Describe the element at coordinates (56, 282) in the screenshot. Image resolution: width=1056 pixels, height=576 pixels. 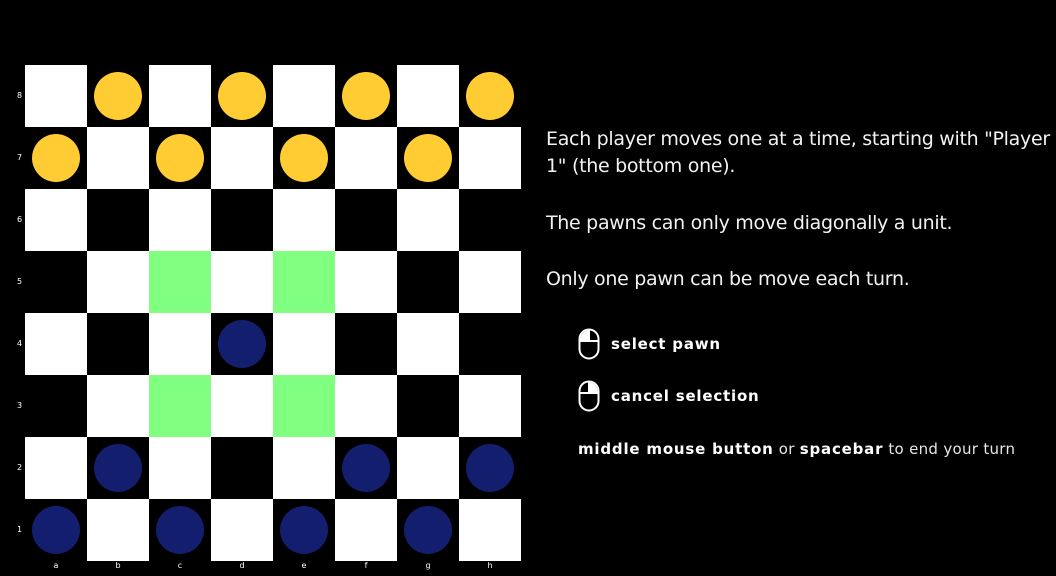
I see `square-a5` at that location.